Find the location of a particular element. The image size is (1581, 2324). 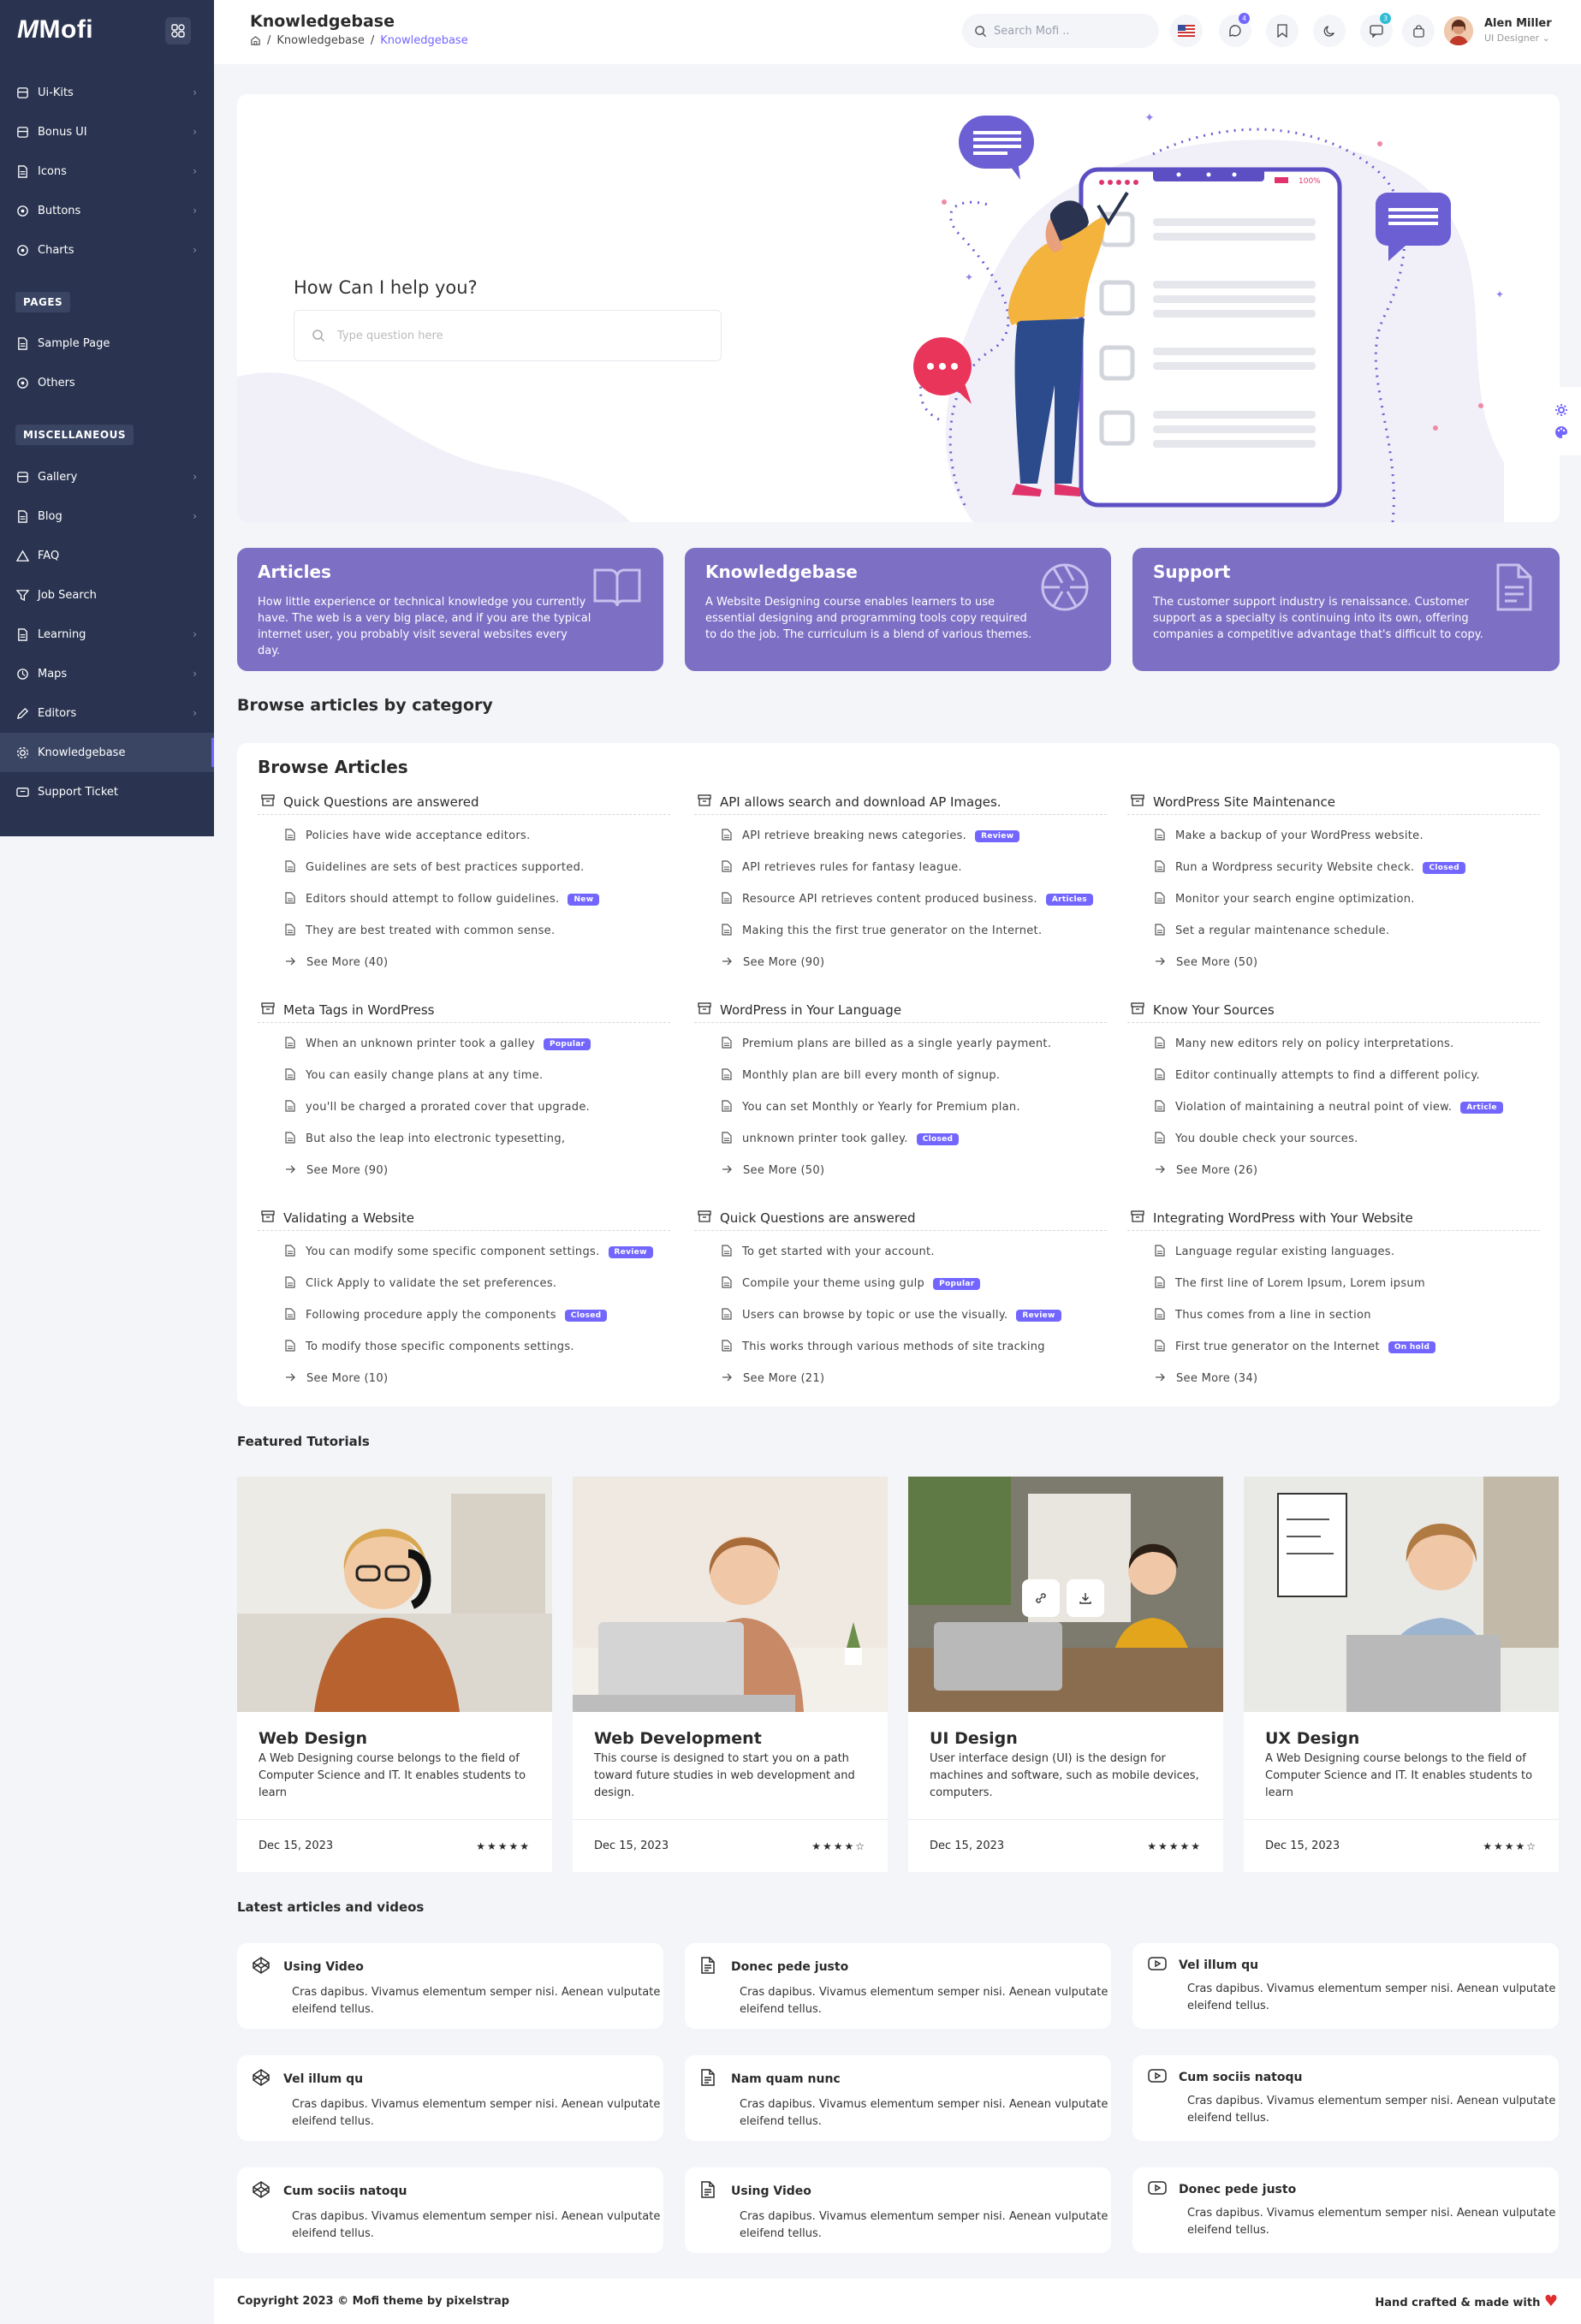

category-header: Validating a Website is located at coordinates (464, 1218).